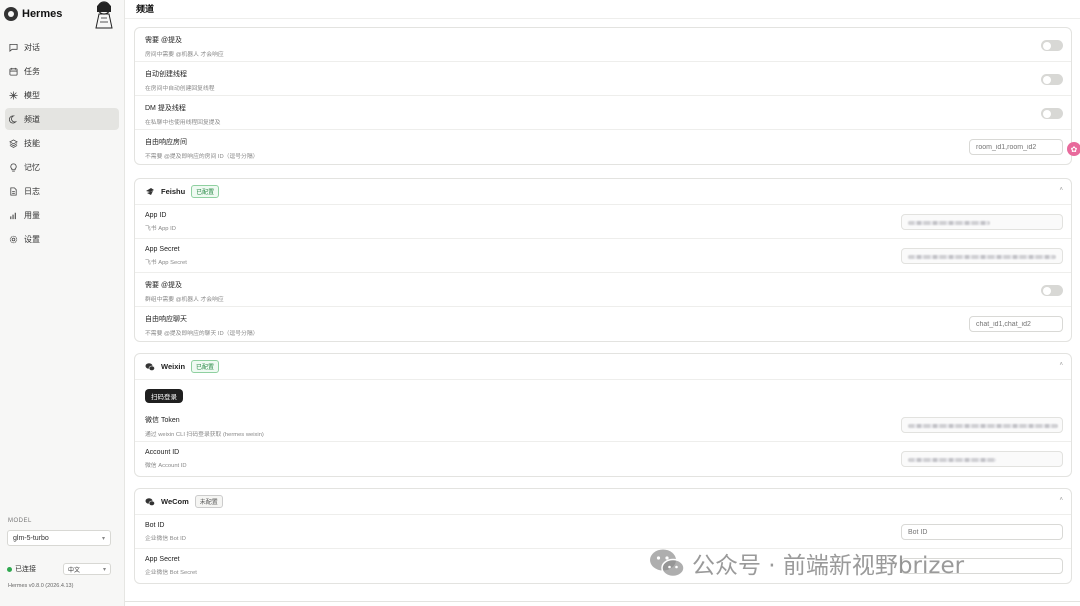 The height and width of the screenshot is (606, 1080). I want to click on chat-icon, so click(13, 47).